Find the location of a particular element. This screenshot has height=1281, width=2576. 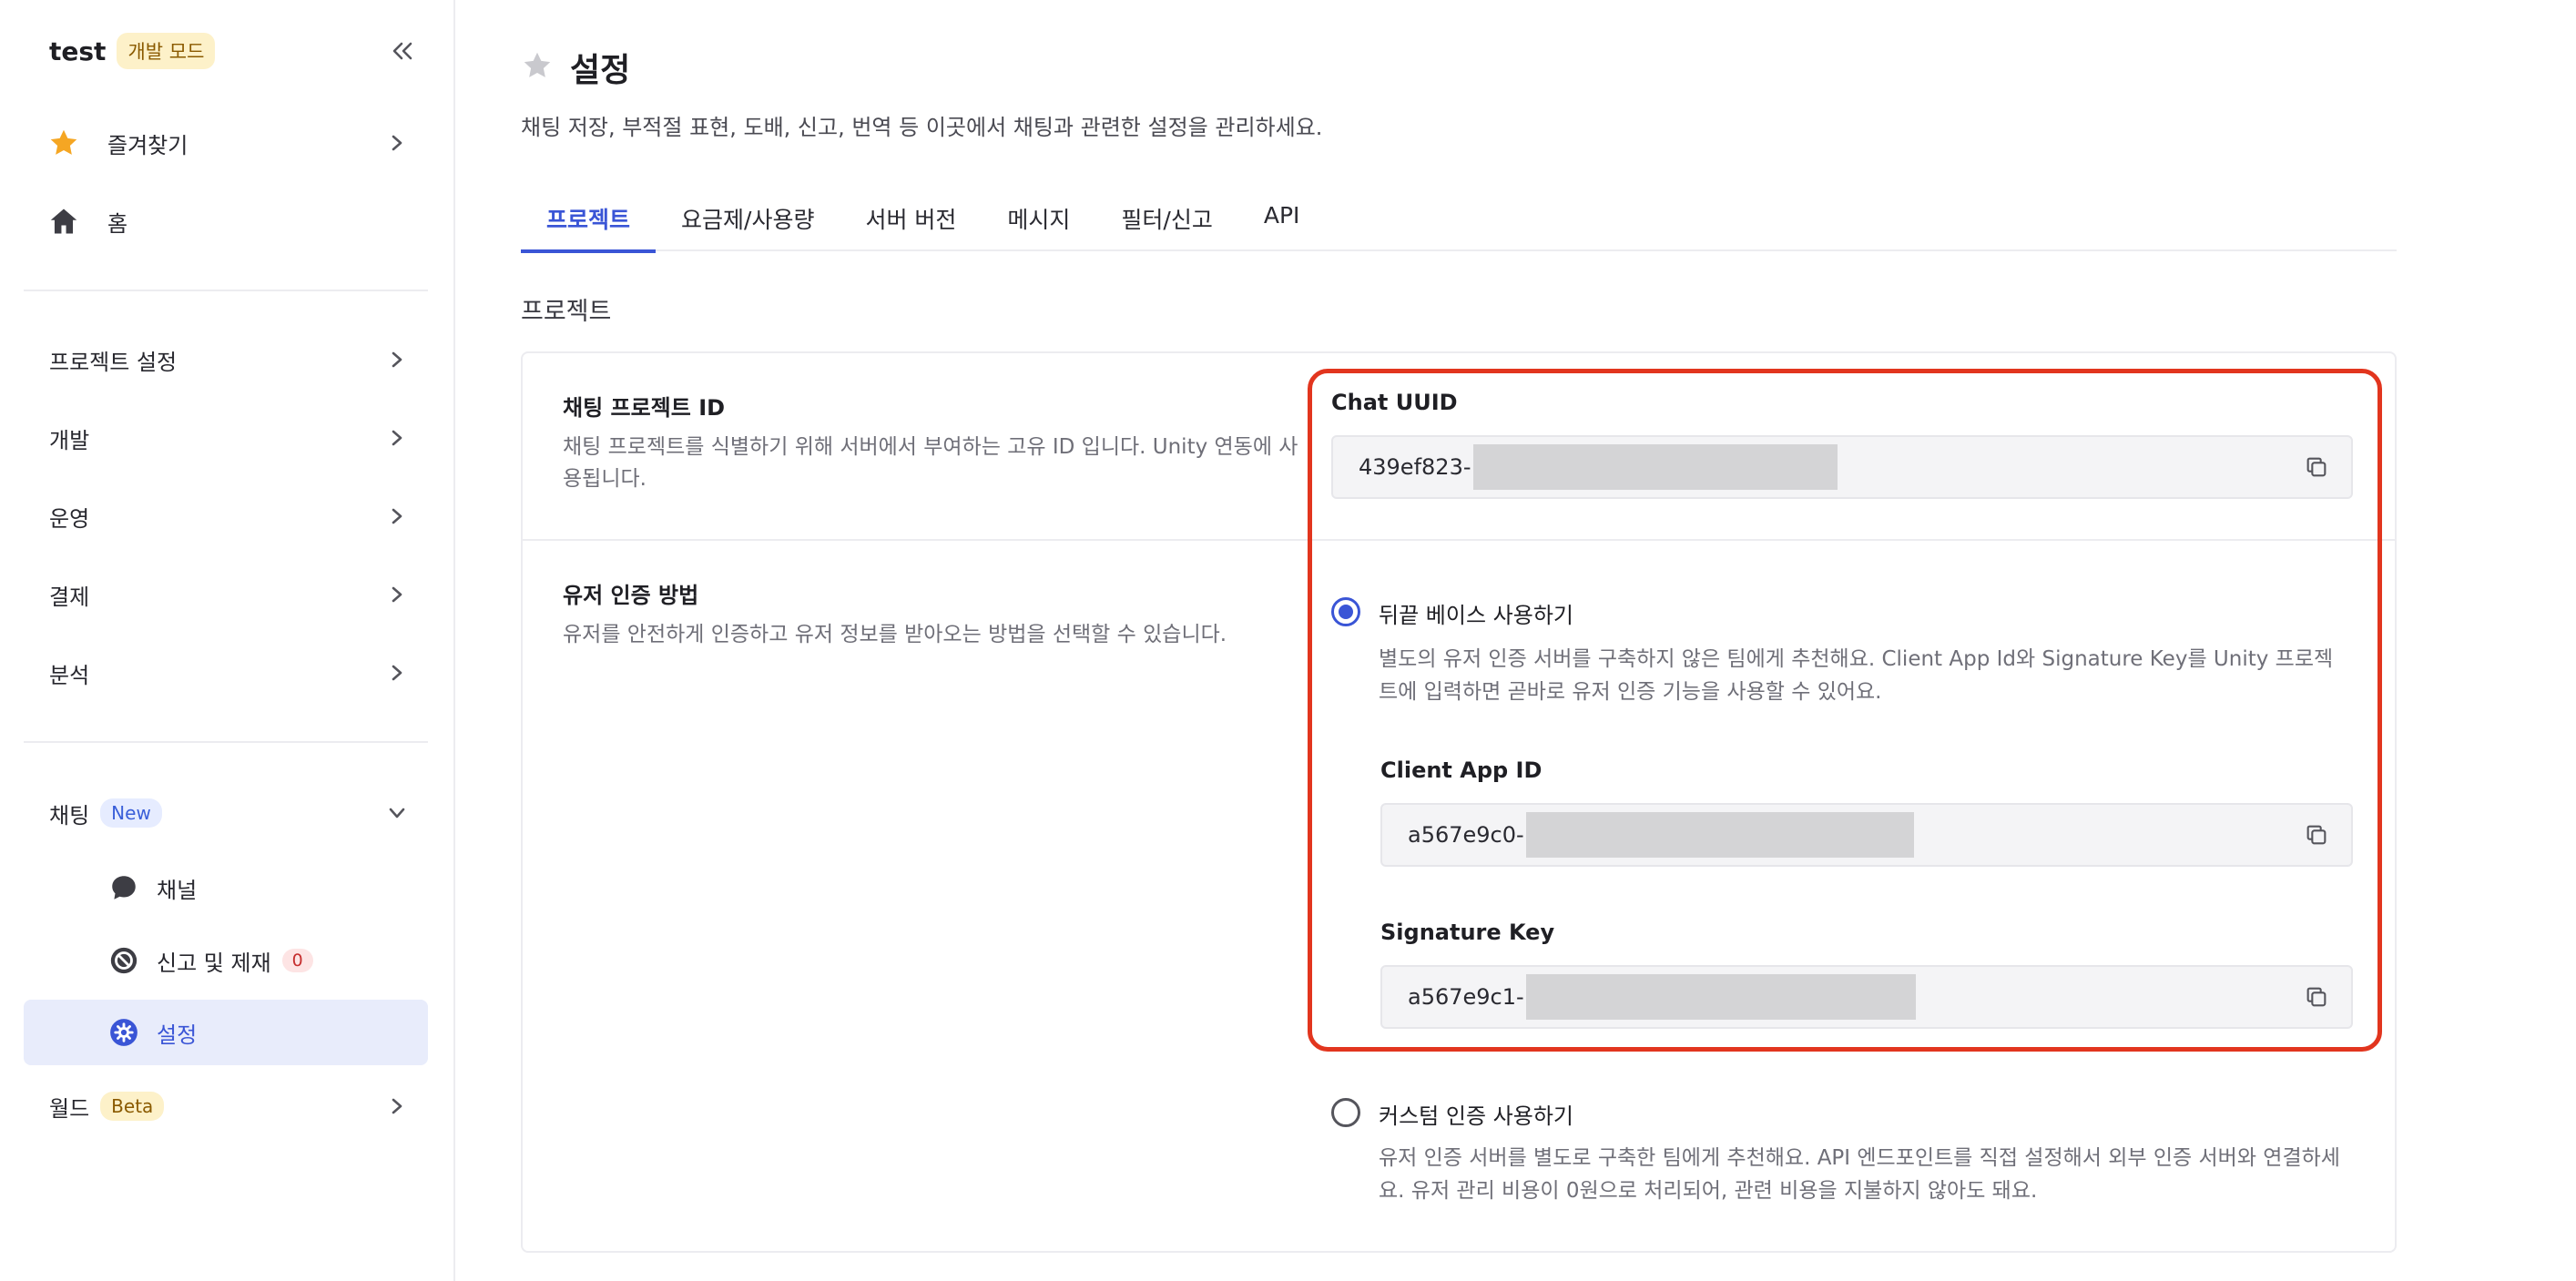

signature-key-field: a567e9c1- is located at coordinates (1867, 997).